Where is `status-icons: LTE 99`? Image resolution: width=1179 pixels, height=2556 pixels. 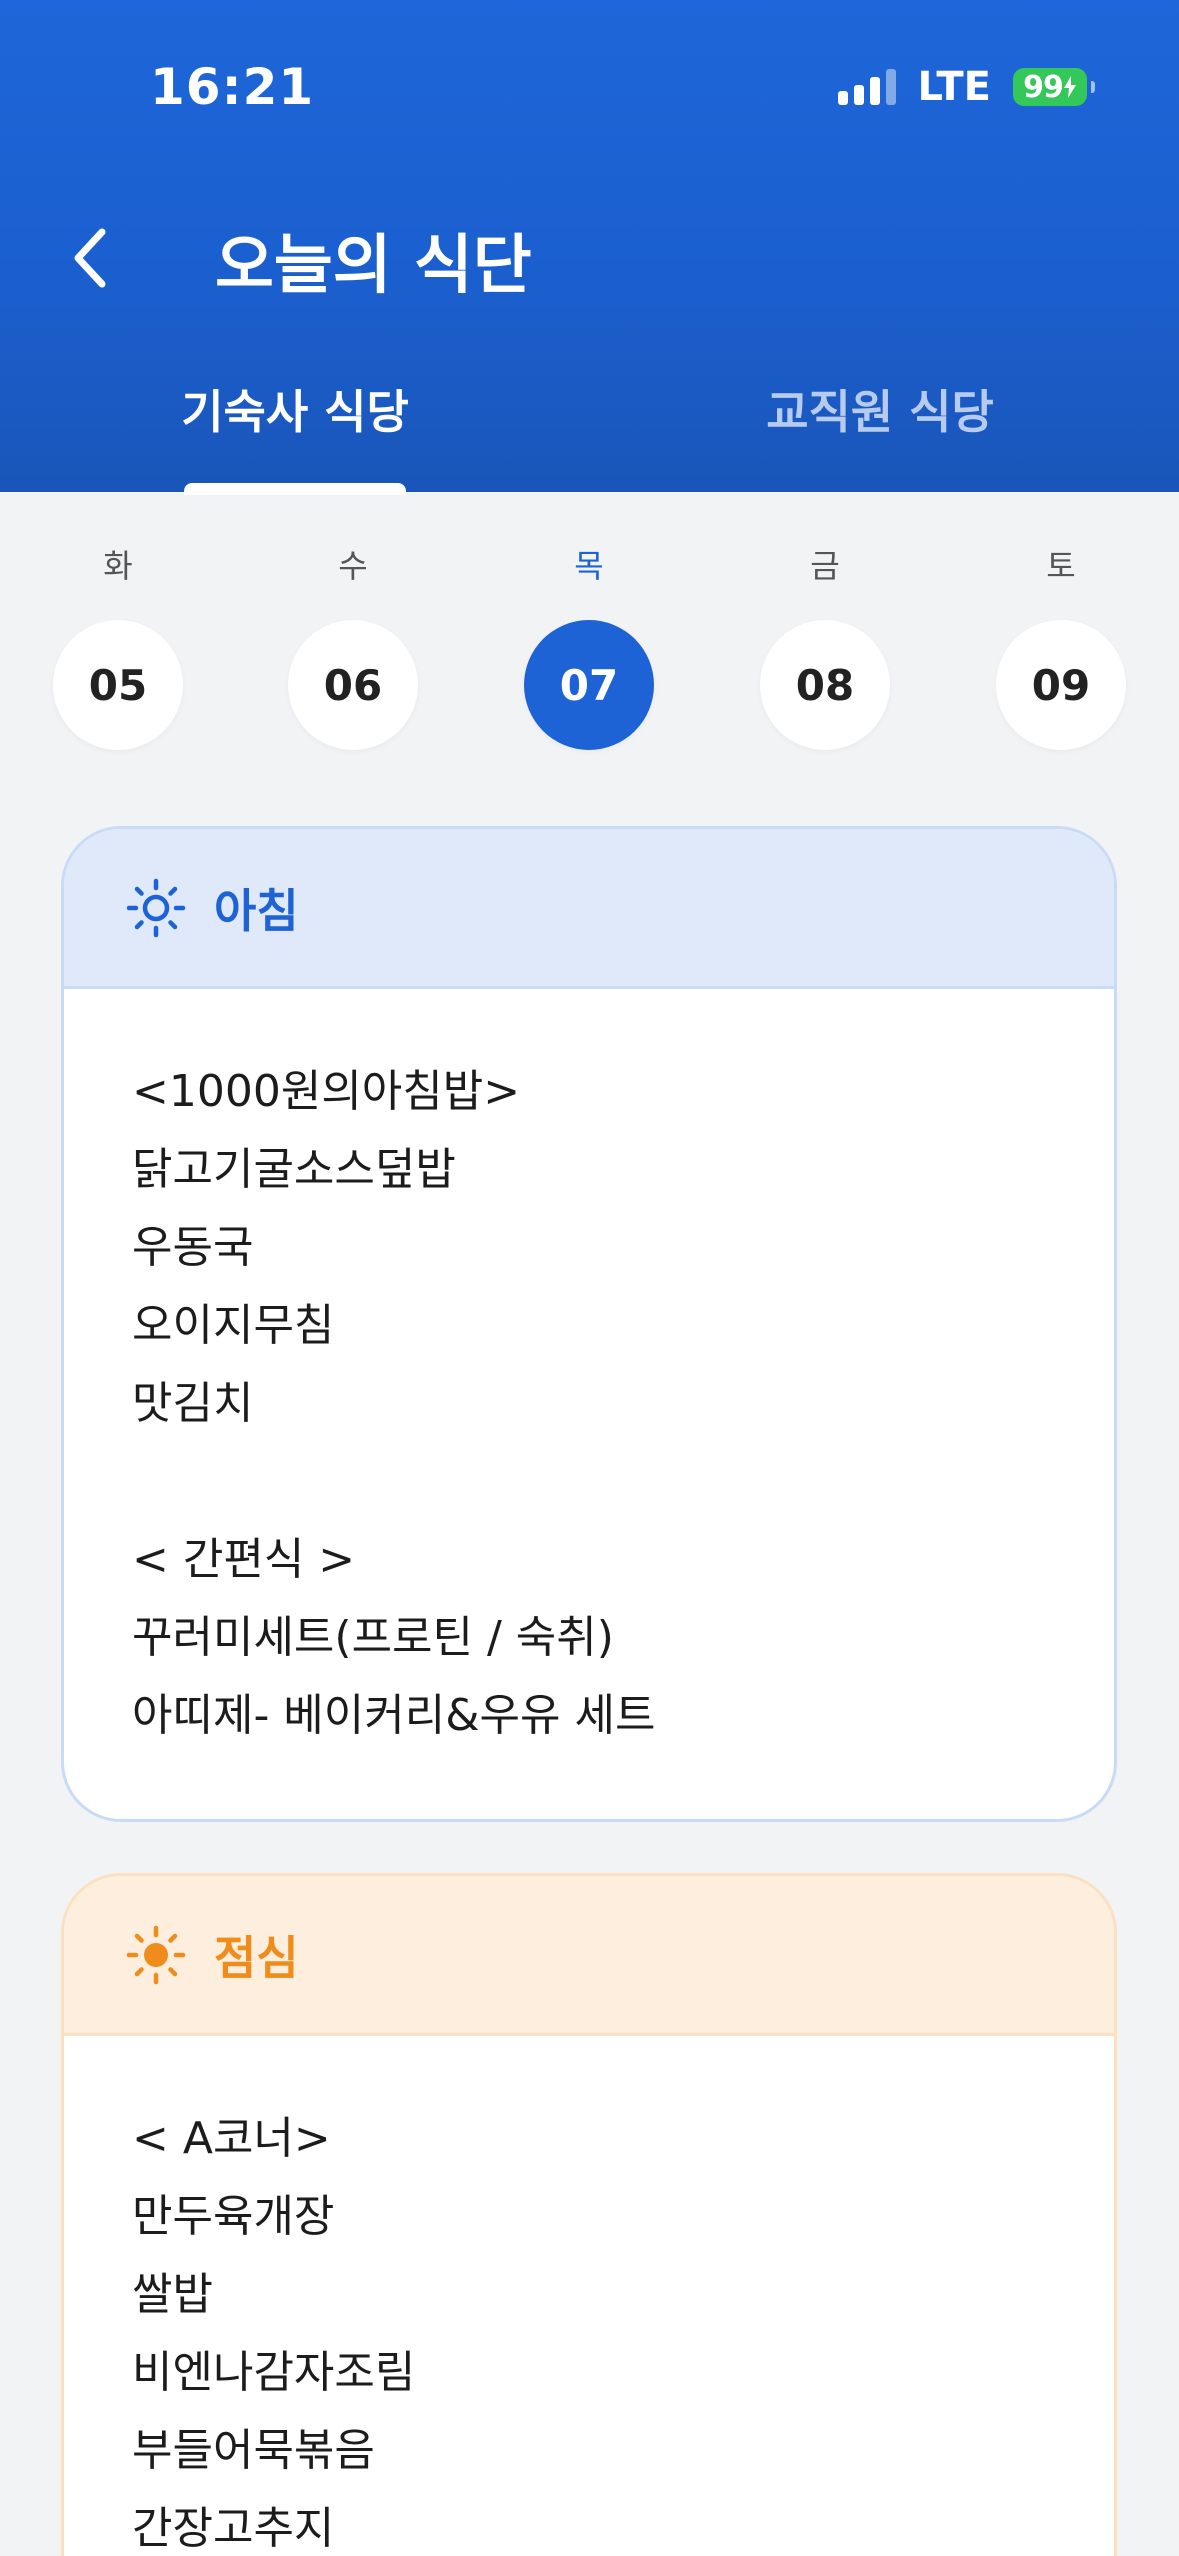 status-icons: LTE 99 is located at coordinates (966, 87).